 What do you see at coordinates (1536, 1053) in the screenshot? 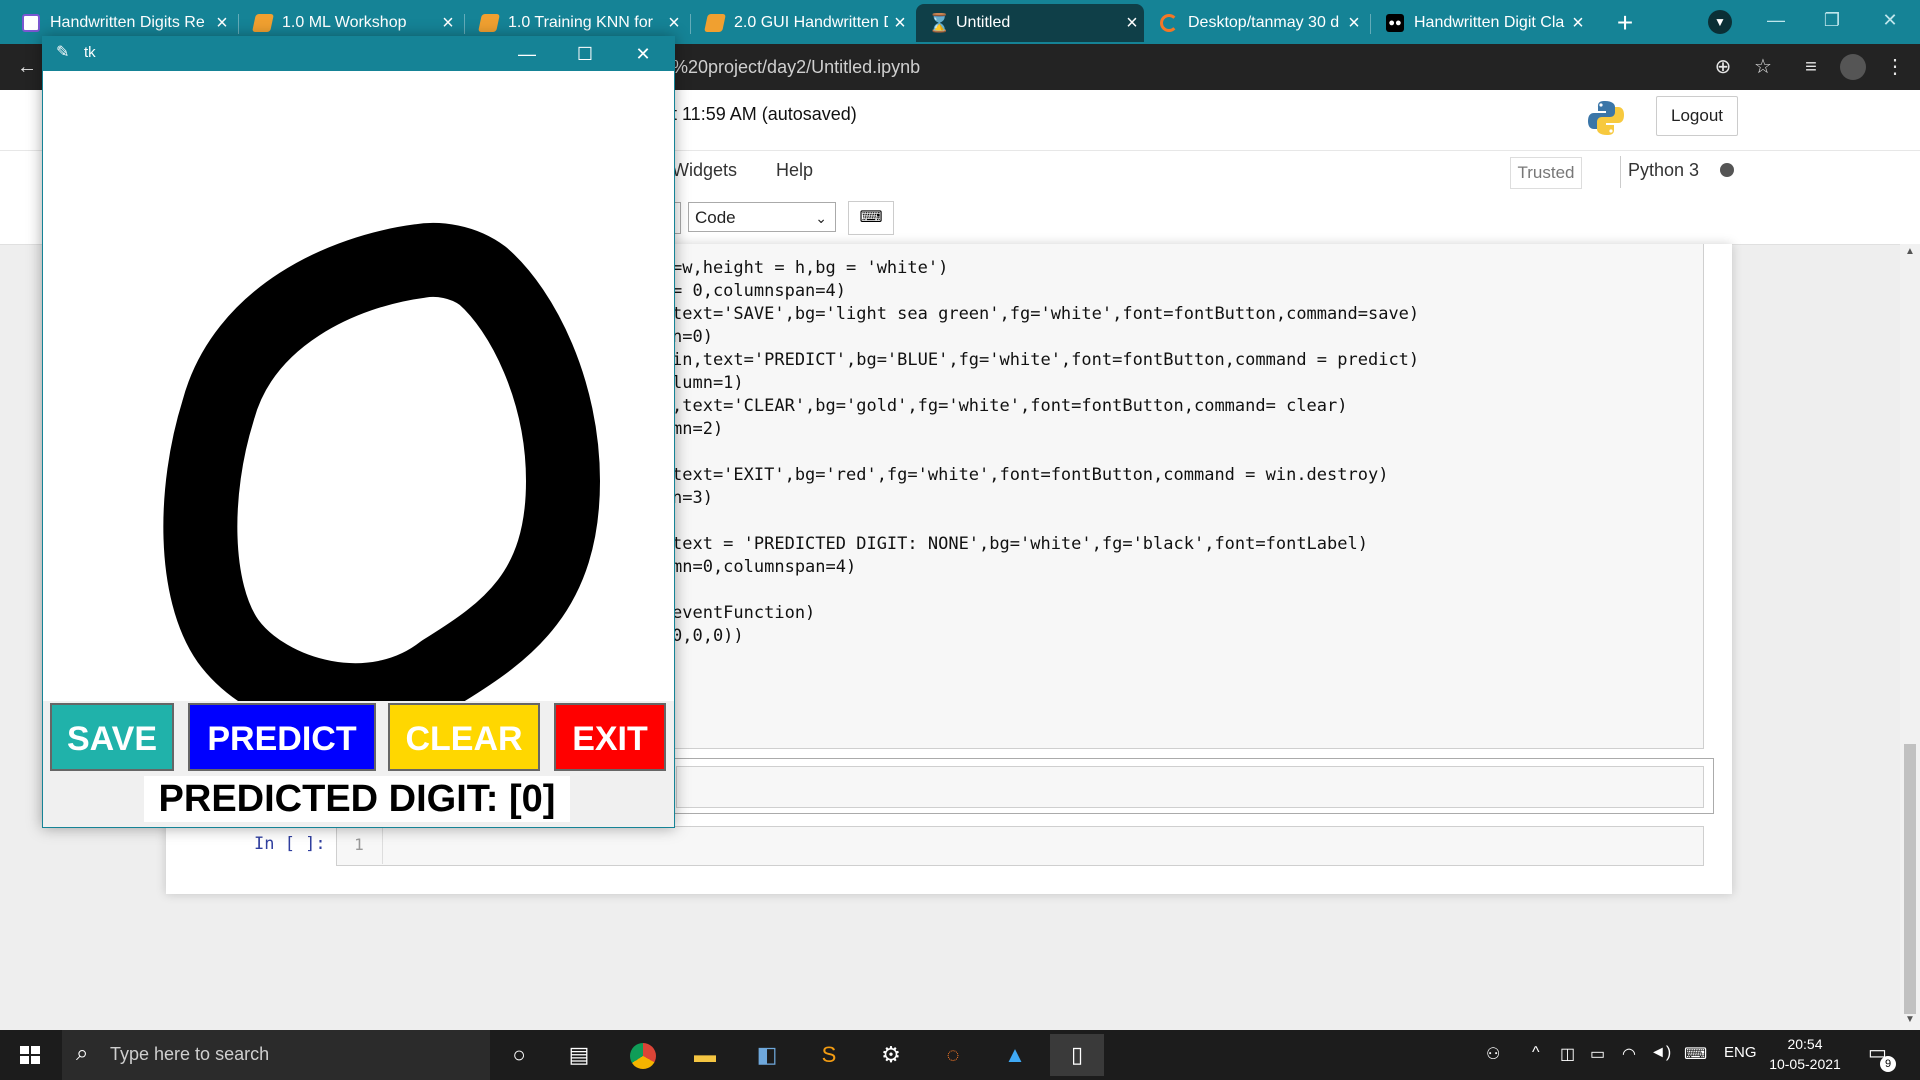
I see `show-hidden-icons-chevron-icon: ^` at bounding box center [1536, 1053].